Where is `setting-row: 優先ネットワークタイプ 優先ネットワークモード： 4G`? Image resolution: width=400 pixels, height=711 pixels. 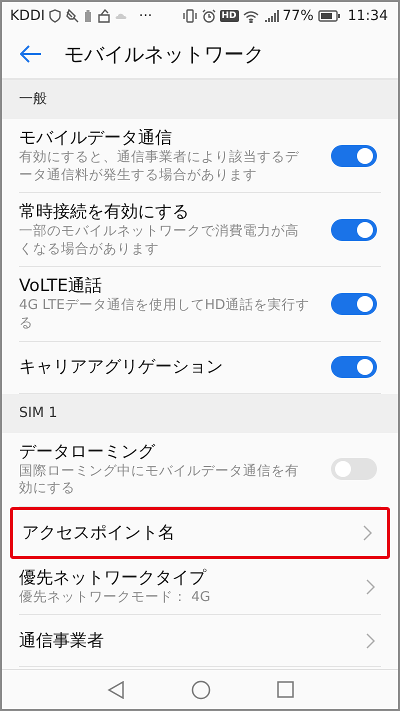
setting-row: 優先ネットワークタイプ 優先ネットワークモード： 4G is located at coordinates (200, 587).